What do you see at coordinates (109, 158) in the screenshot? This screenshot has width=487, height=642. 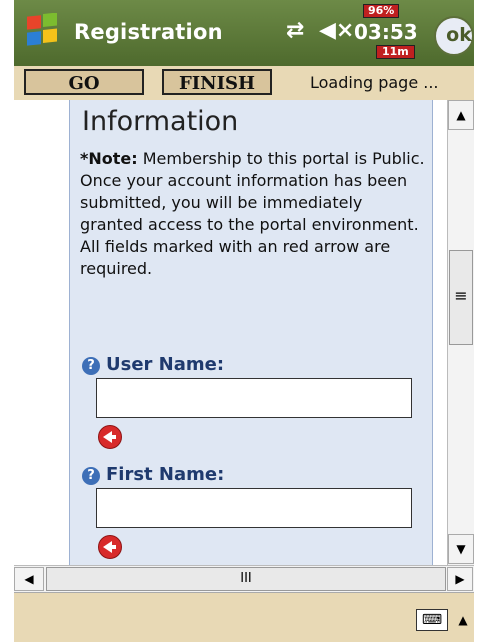 I see `note-label: *Note:` at bounding box center [109, 158].